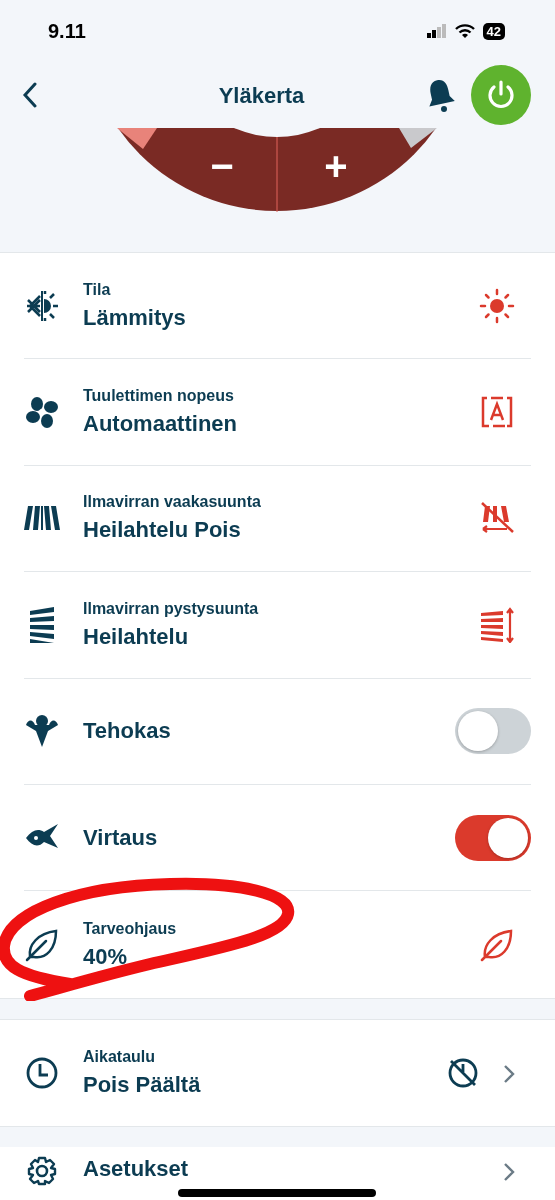 This screenshot has height=1200, width=555. I want to click on setting-value: Heilahtelu Pois, so click(162, 530).